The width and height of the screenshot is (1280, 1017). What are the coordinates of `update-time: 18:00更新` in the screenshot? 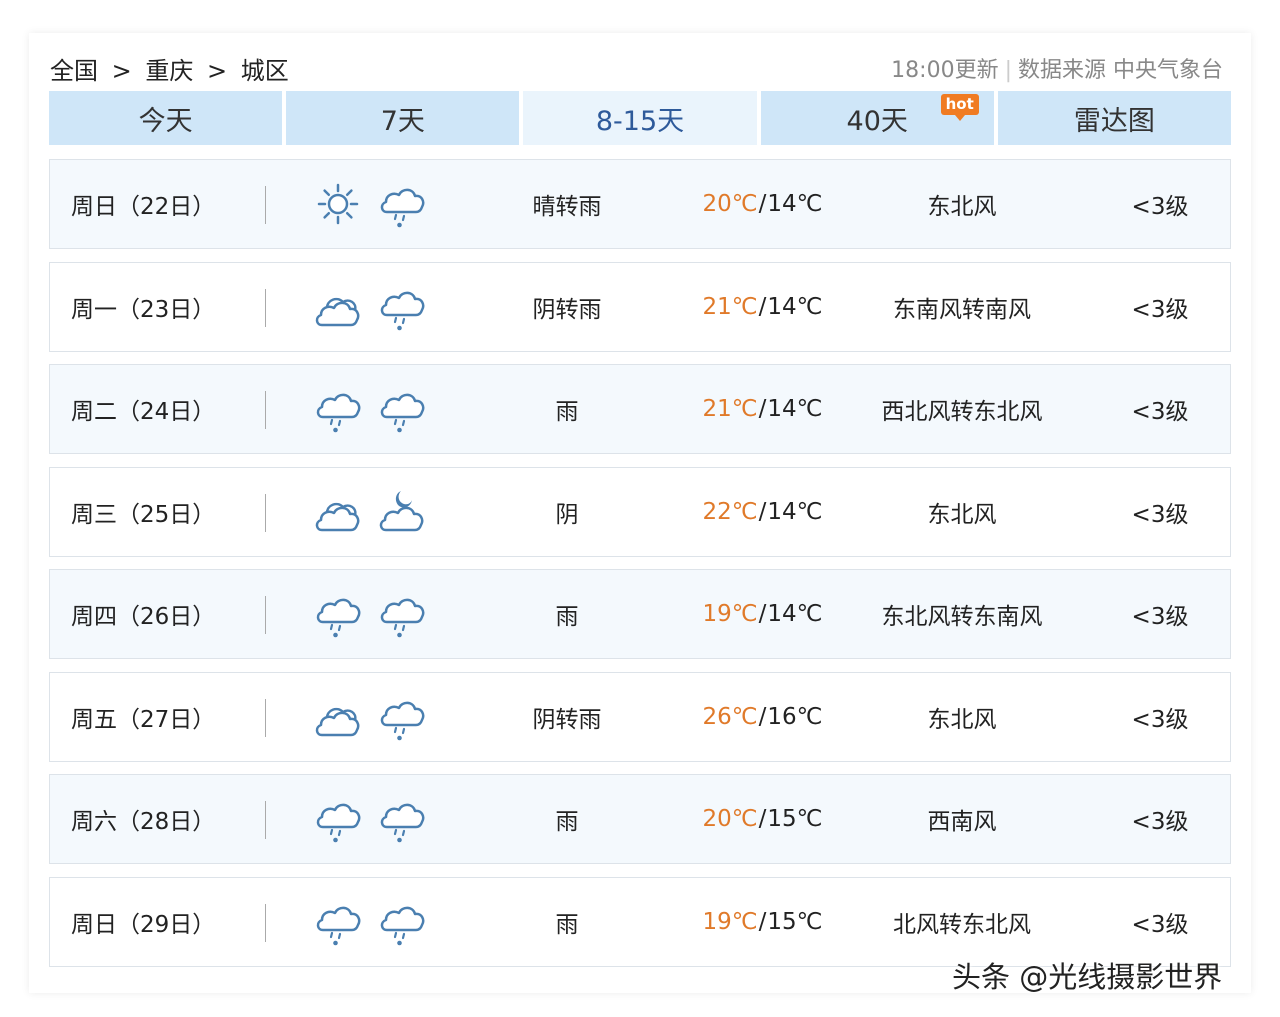 It's located at (945, 70).